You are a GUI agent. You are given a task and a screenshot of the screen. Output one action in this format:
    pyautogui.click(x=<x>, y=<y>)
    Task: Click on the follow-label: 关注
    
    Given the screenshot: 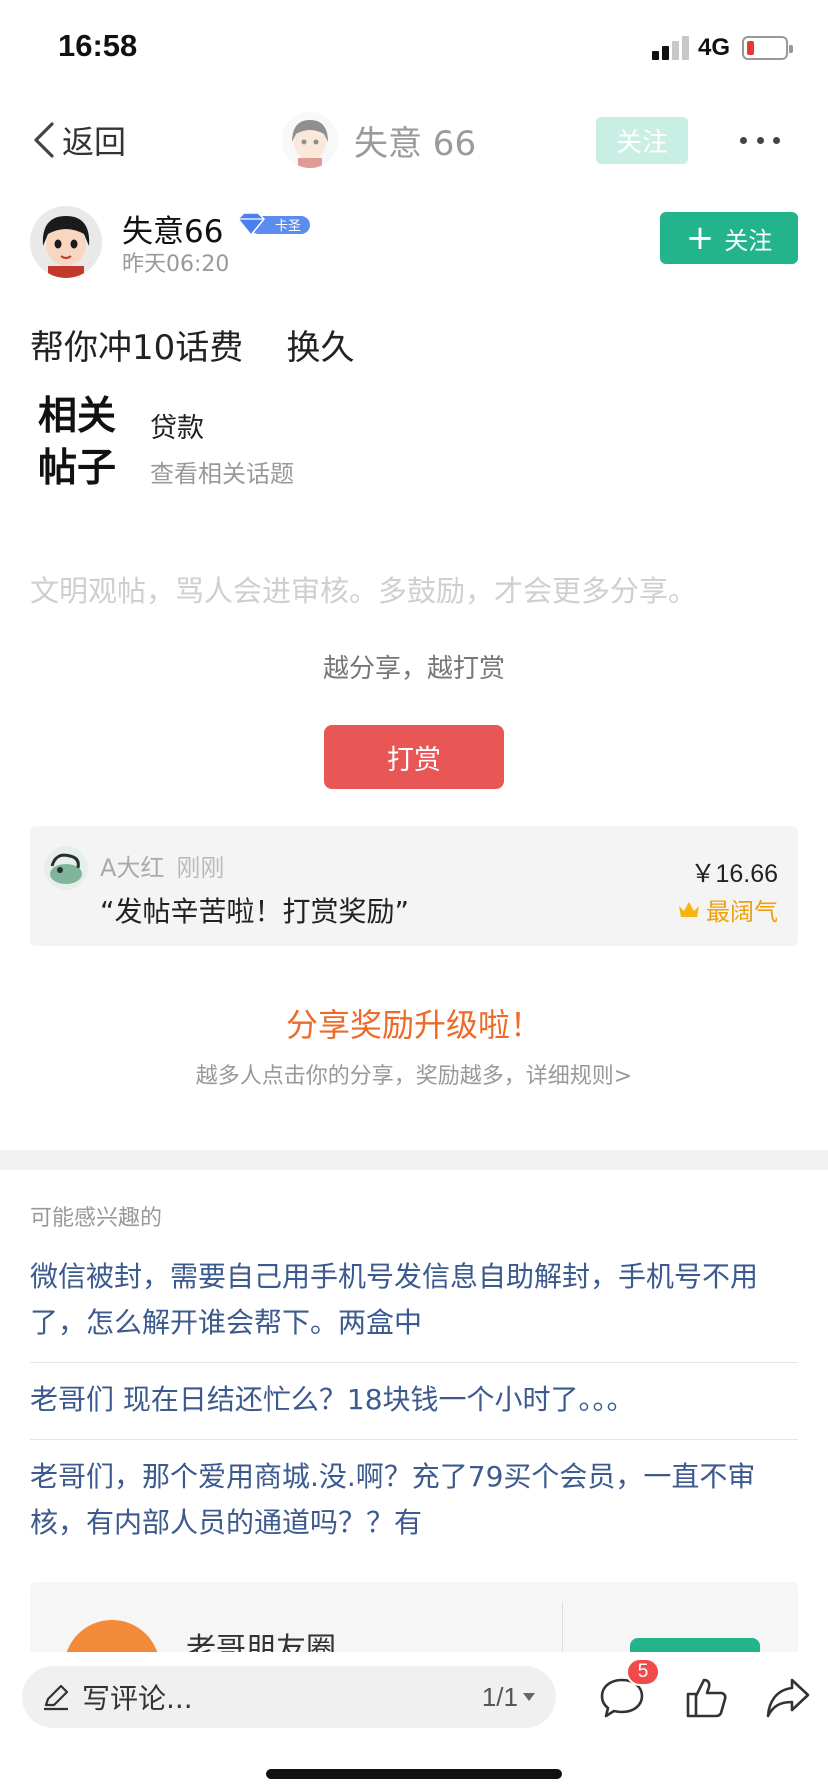 What is the action you would take?
    pyautogui.click(x=748, y=240)
    